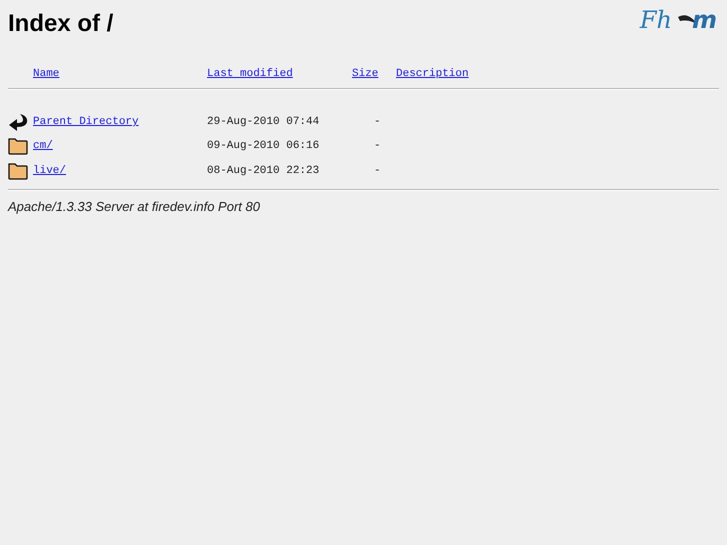 Image resolution: width=727 pixels, height=545 pixels. What do you see at coordinates (134, 206) in the screenshot?
I see `server-signature: Apache/1.3.33 Server at firedev.info Port 80` at bounding box center [134, 206].